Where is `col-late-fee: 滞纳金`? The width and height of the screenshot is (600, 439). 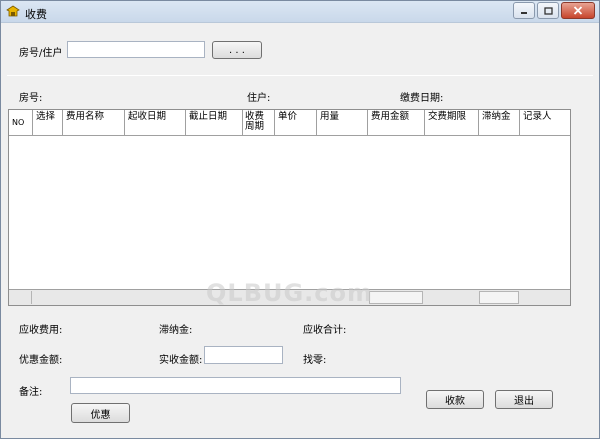 col-late-fee: 滞纳金 is located at coordinates (499, 123).